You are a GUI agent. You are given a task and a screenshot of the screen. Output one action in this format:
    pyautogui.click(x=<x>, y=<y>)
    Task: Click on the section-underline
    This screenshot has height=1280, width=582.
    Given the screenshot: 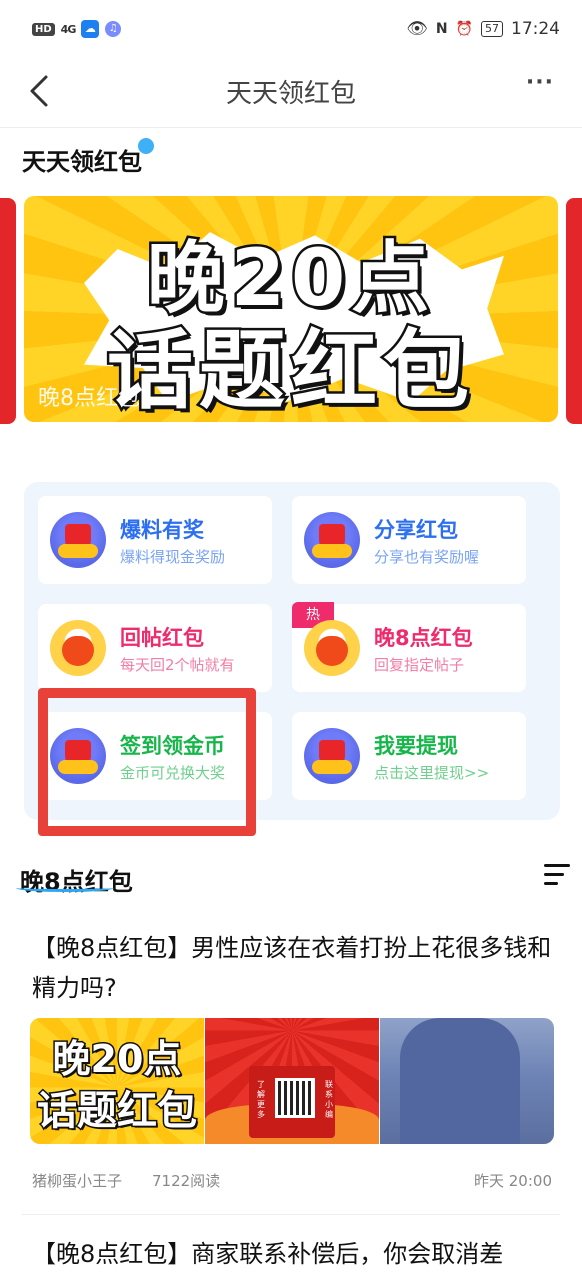 What is the action you would take?
    pyautogui.click(x=65, y=888)
    